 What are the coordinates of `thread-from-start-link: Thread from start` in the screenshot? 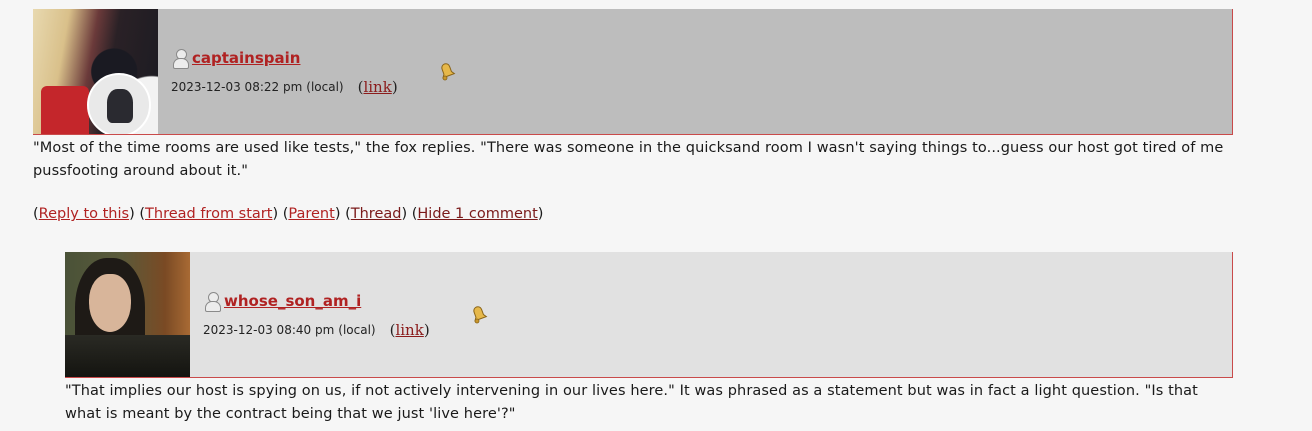 It's located at (208, 214).